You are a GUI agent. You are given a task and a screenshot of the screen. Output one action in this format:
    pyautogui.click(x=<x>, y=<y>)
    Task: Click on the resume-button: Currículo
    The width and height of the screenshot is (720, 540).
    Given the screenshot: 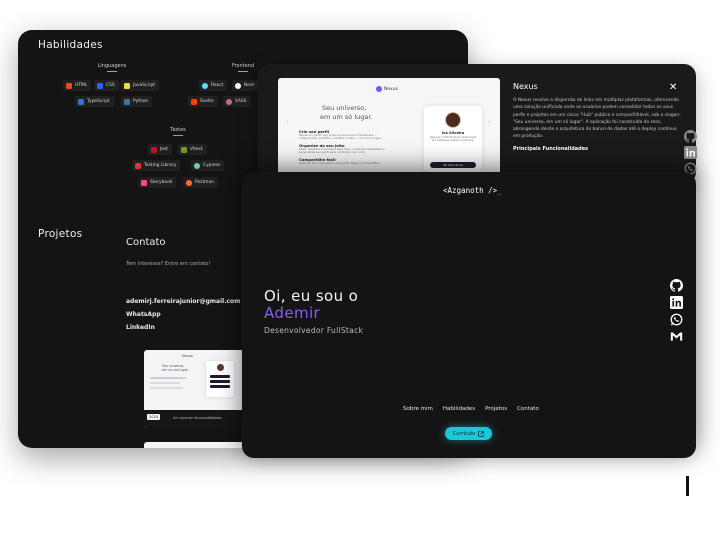 What is the action you would take?
    pyautogui.click(x=468, y=433)
    